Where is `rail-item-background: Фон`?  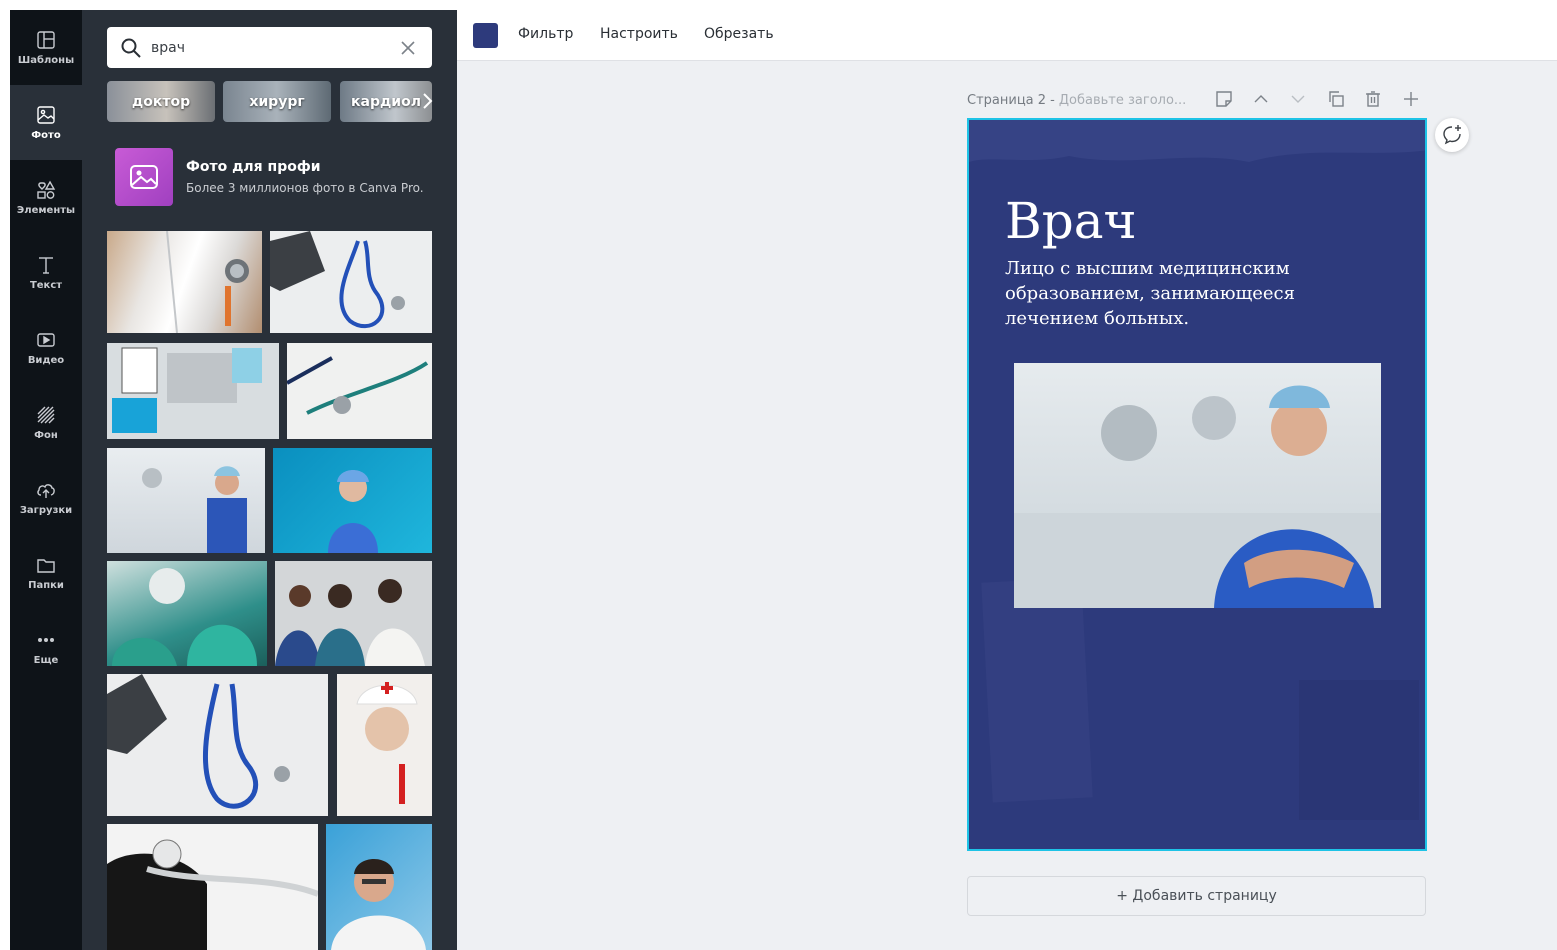 rail-item-background: Фон is located at coordinates (46, 422).